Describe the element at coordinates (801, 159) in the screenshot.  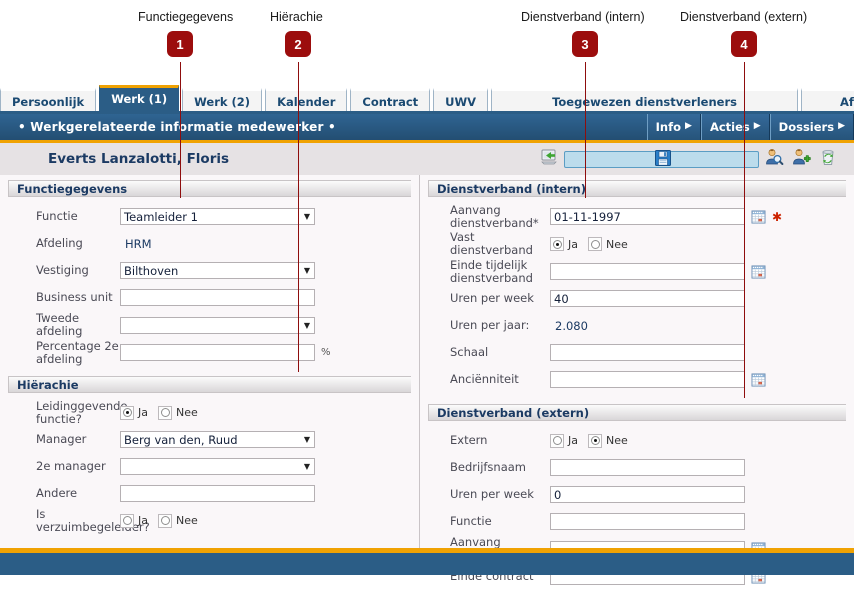
I see `toolbar-add-user-button` at that location.